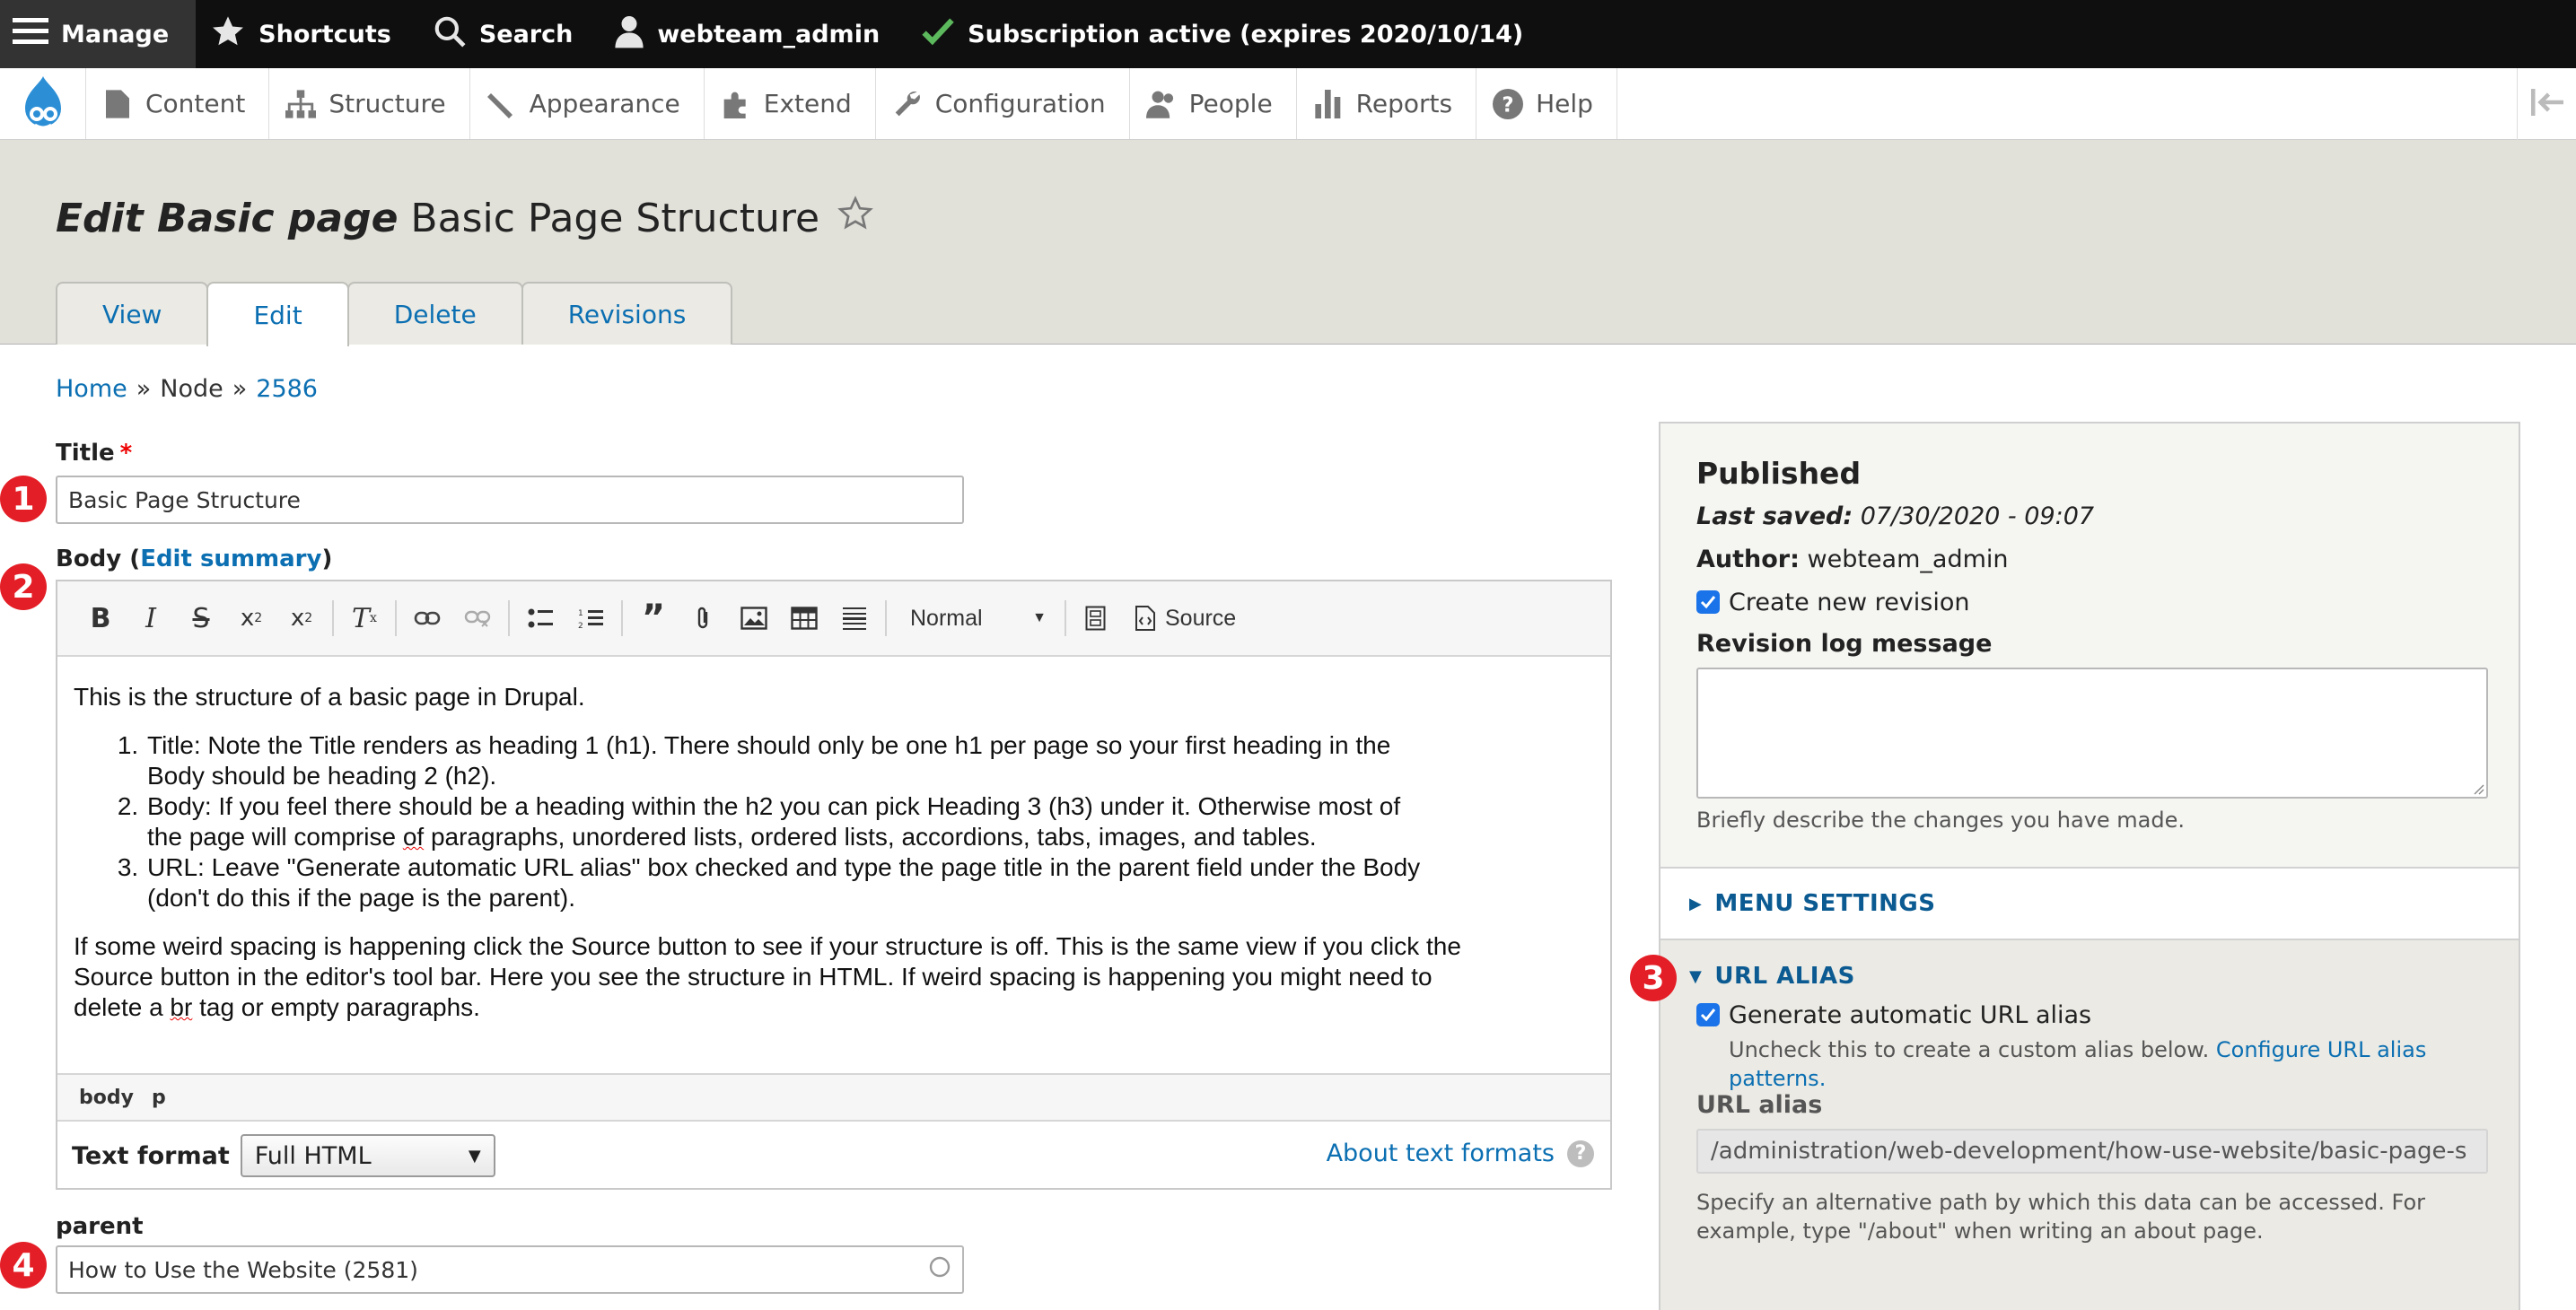 Image resolution: width=2576 pixels, height=1310 pixels. I want to click on link-button, so click(427, 618).